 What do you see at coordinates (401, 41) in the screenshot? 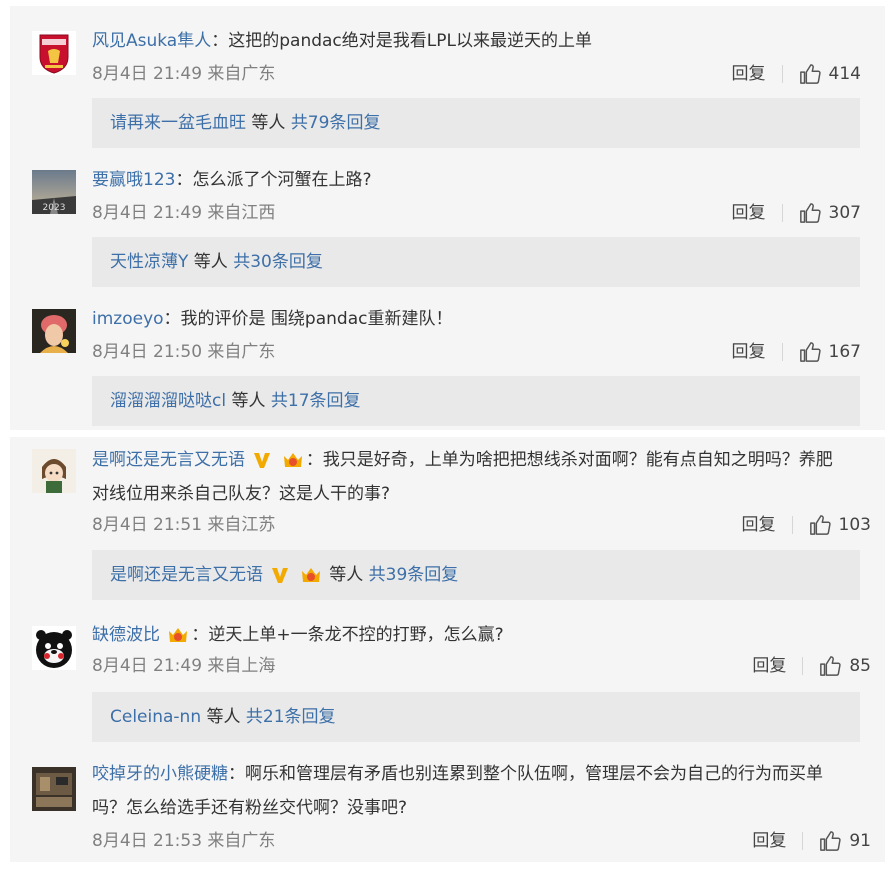
I see `comment-body: ：这把的pandac绝对是我看LPL以来最逆天的上单` at bounding box center [401, 41].